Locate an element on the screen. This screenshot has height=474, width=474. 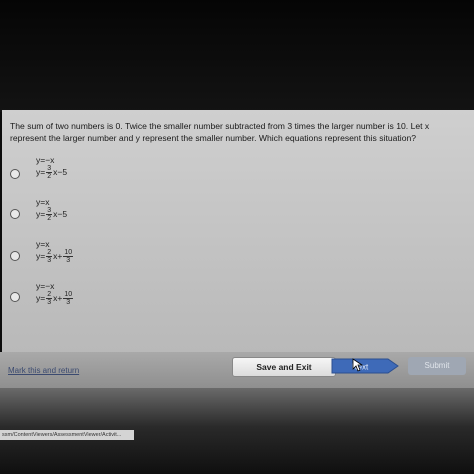
mark-and-return-link: Mark this and return is located at coordinates (43, 370).